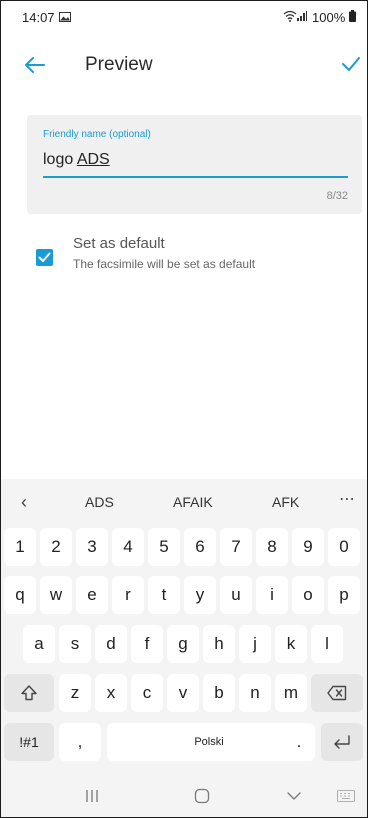 The image size is (368, 818). Describe the element at coordinates (236, 595) in the screenshot. I see `key: u` at that location.